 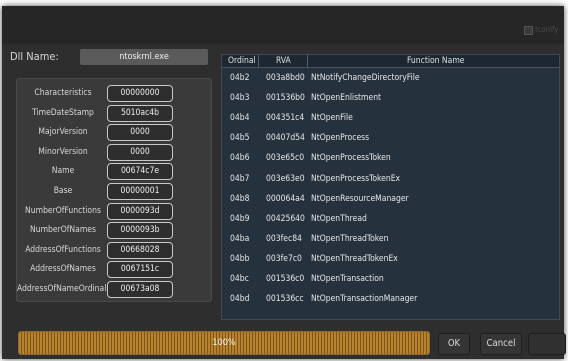 I want to click on table-row: 04b9 00425640 NtOpenThread, so click(x=390, y=220).